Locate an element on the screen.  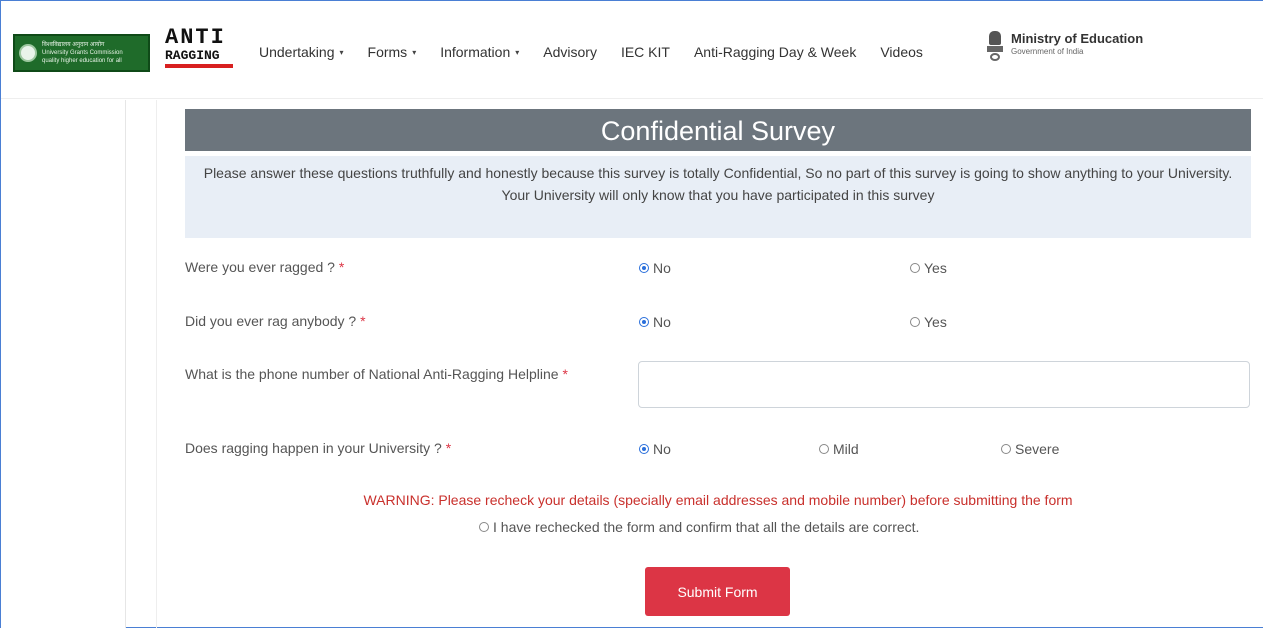
nav-forms: Forms ▾ is located at coordinates (392, 52).